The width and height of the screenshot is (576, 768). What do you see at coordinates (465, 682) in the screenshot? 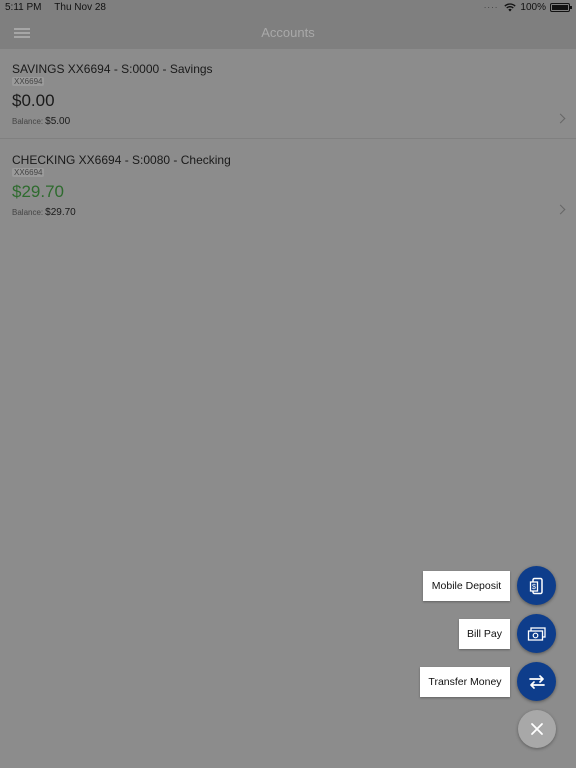
I see `transfer-money-label: Transfer Money` at bounding box center [465, 682].